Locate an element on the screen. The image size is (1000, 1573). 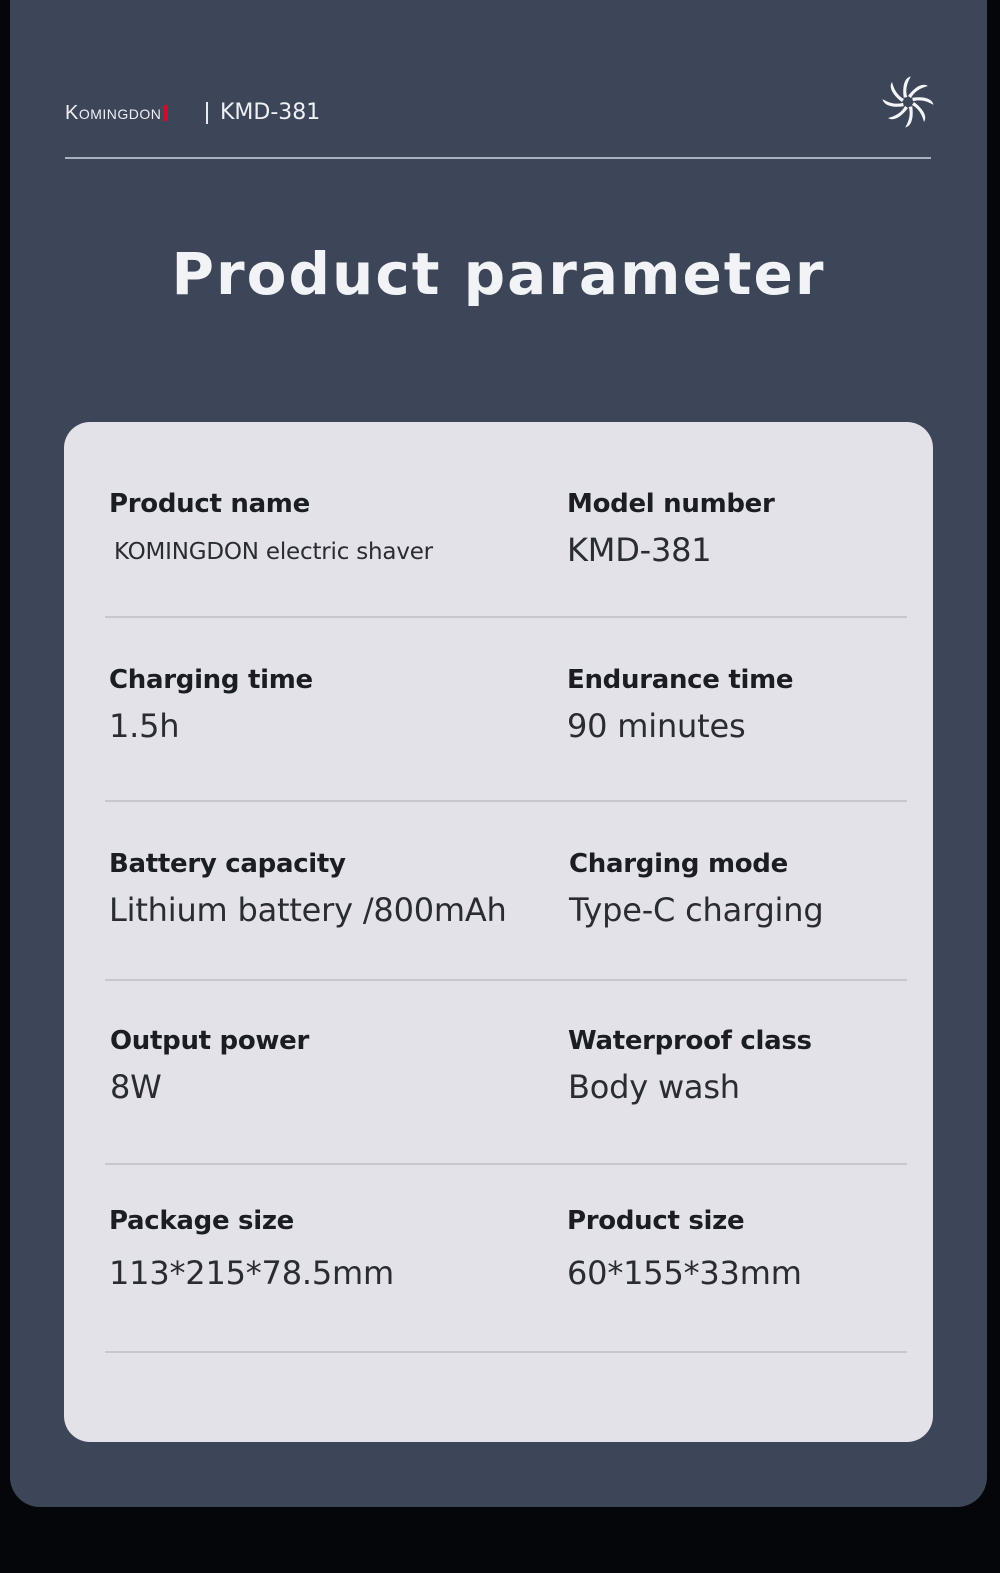
param-label: Model number is located at coordinates (671, 504).